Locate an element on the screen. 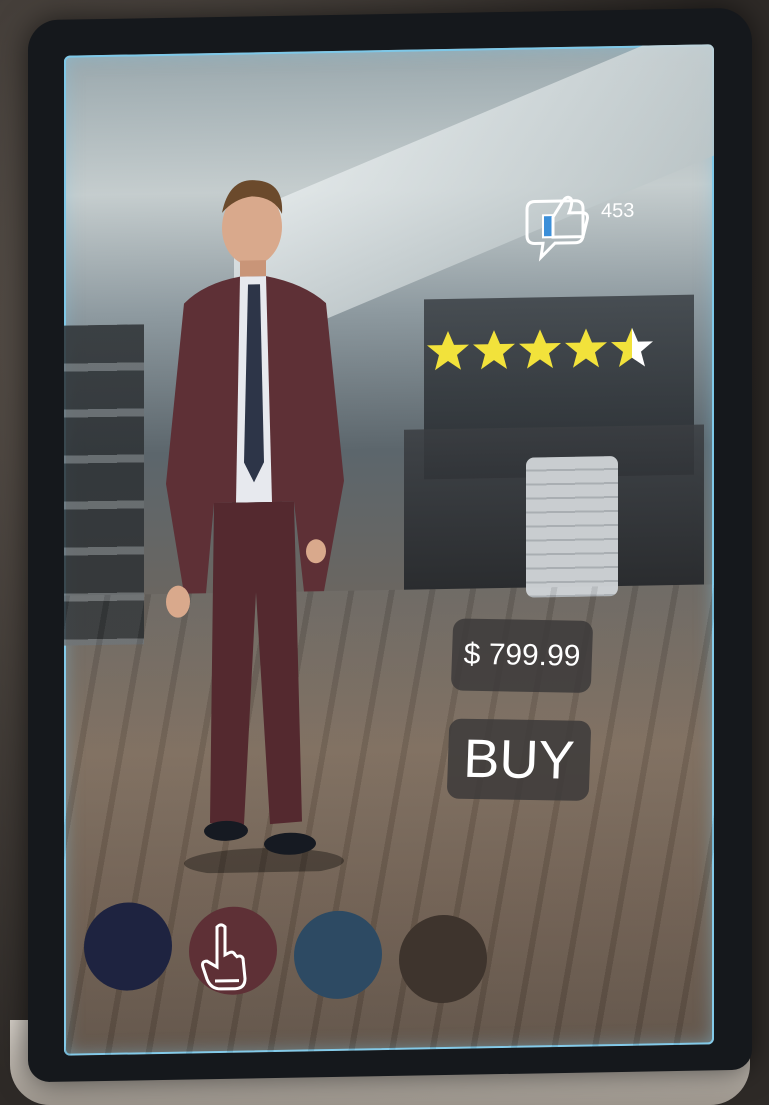 This screenshot has height=1105, width=769. likes-widget: 453 is located at coordinates (576, 227).